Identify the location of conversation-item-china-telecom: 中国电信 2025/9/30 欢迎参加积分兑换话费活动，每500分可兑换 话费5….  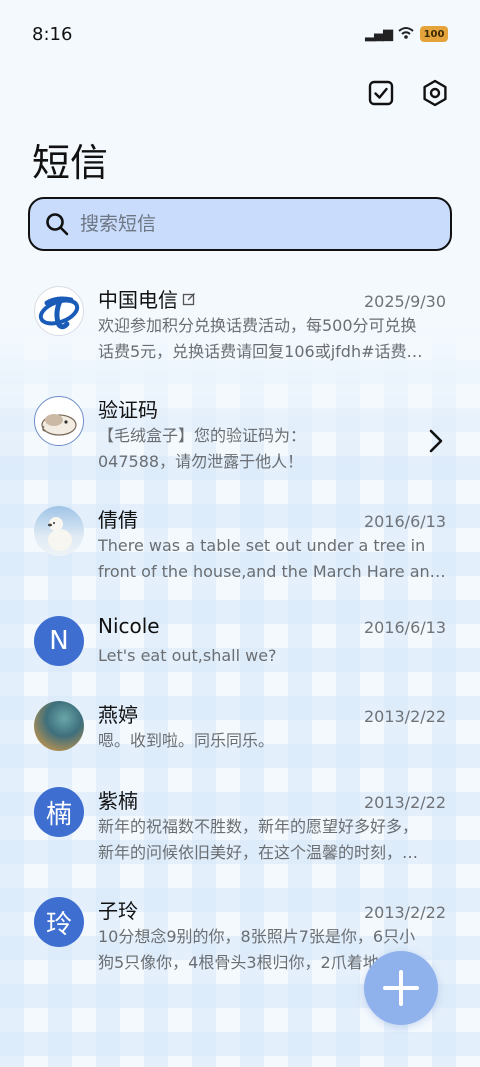
(240, 325).